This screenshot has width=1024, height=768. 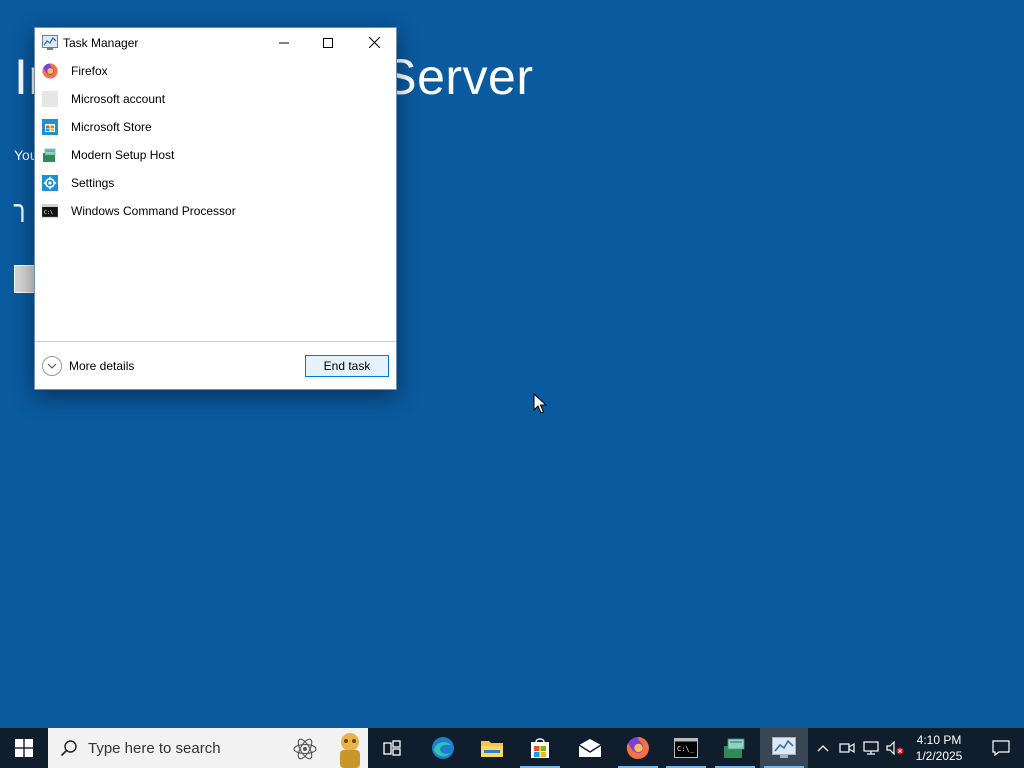 I want to click on end-task-button: End task, so click(x=347, y=366).